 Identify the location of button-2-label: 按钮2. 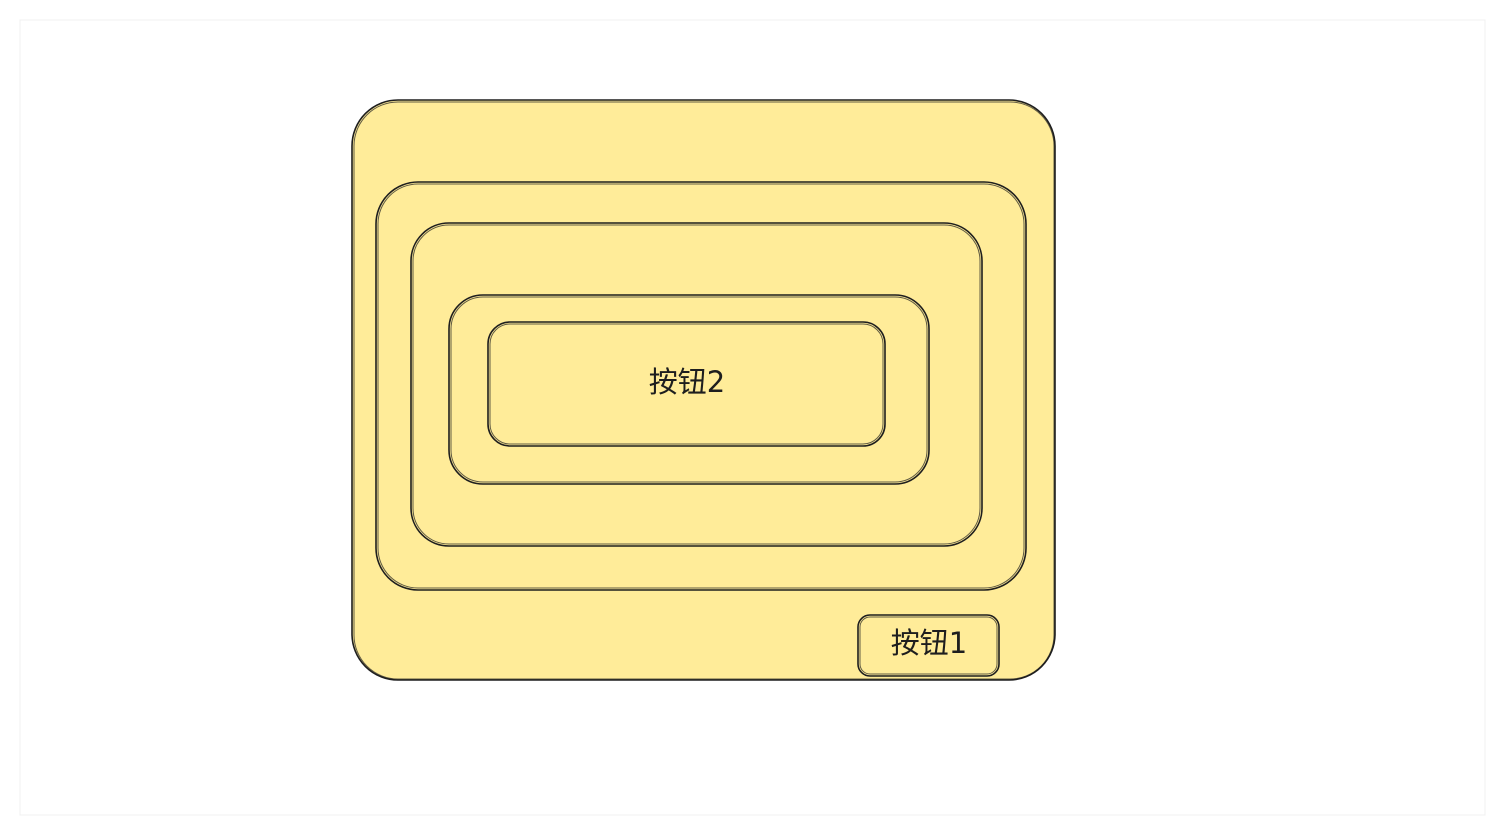
(687, 382).